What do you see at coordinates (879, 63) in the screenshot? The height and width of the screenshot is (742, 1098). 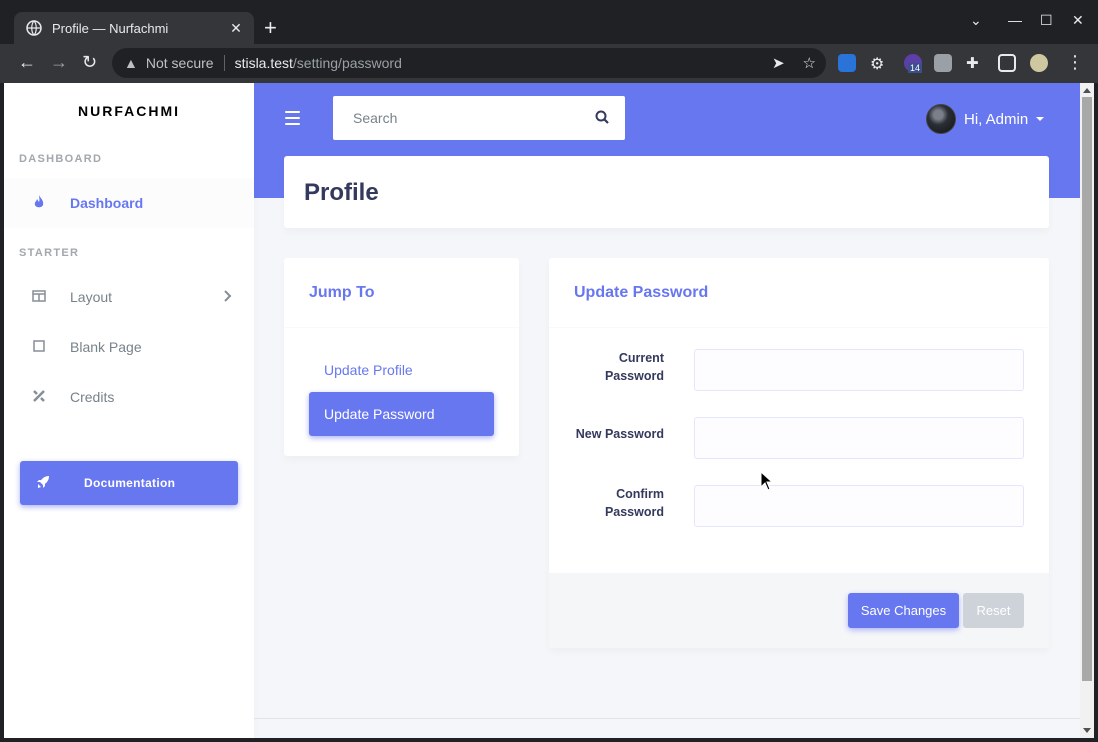 I see `extension-gear-icon: ⚙` at bounding box center [879, 63].